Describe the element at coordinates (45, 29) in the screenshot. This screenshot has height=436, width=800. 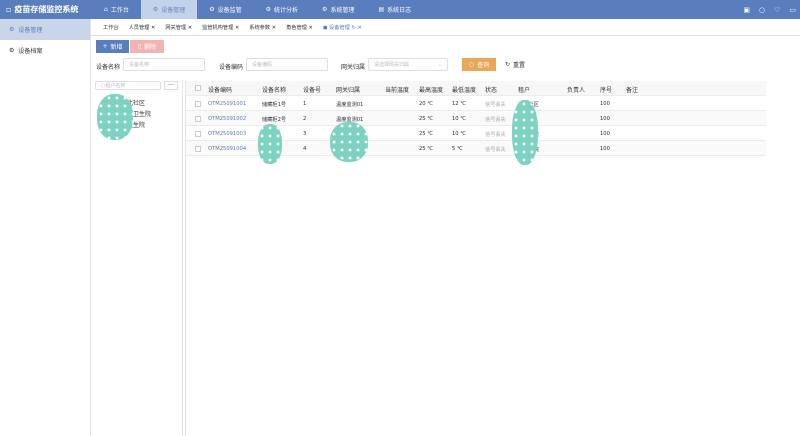
I see `sidebar-item-device-management: ⚙ 设备管理` at that location.